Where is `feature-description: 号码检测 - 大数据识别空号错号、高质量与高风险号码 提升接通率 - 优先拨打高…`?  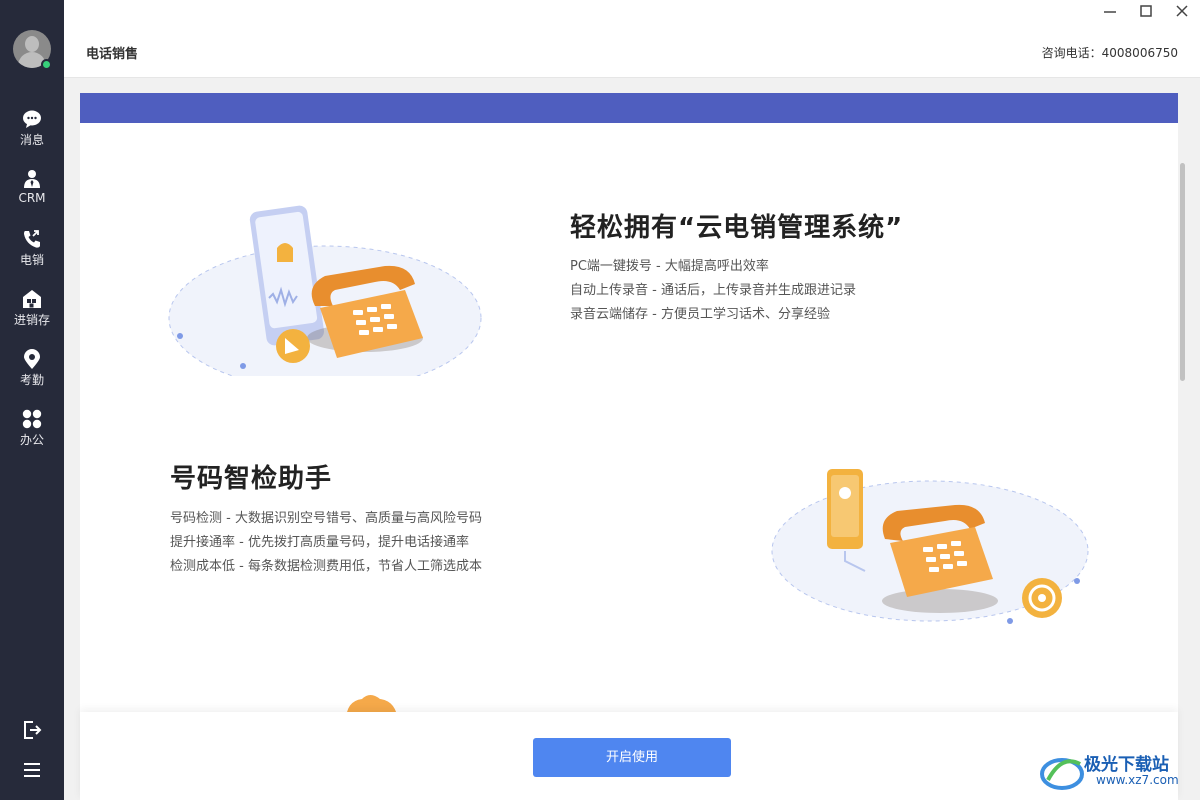
feature-description: 号码检测 - 大数据识别空号错号、高质量与高风险号码 提升接通率 - 优先拨打高… is located at coordinates (326, 543).